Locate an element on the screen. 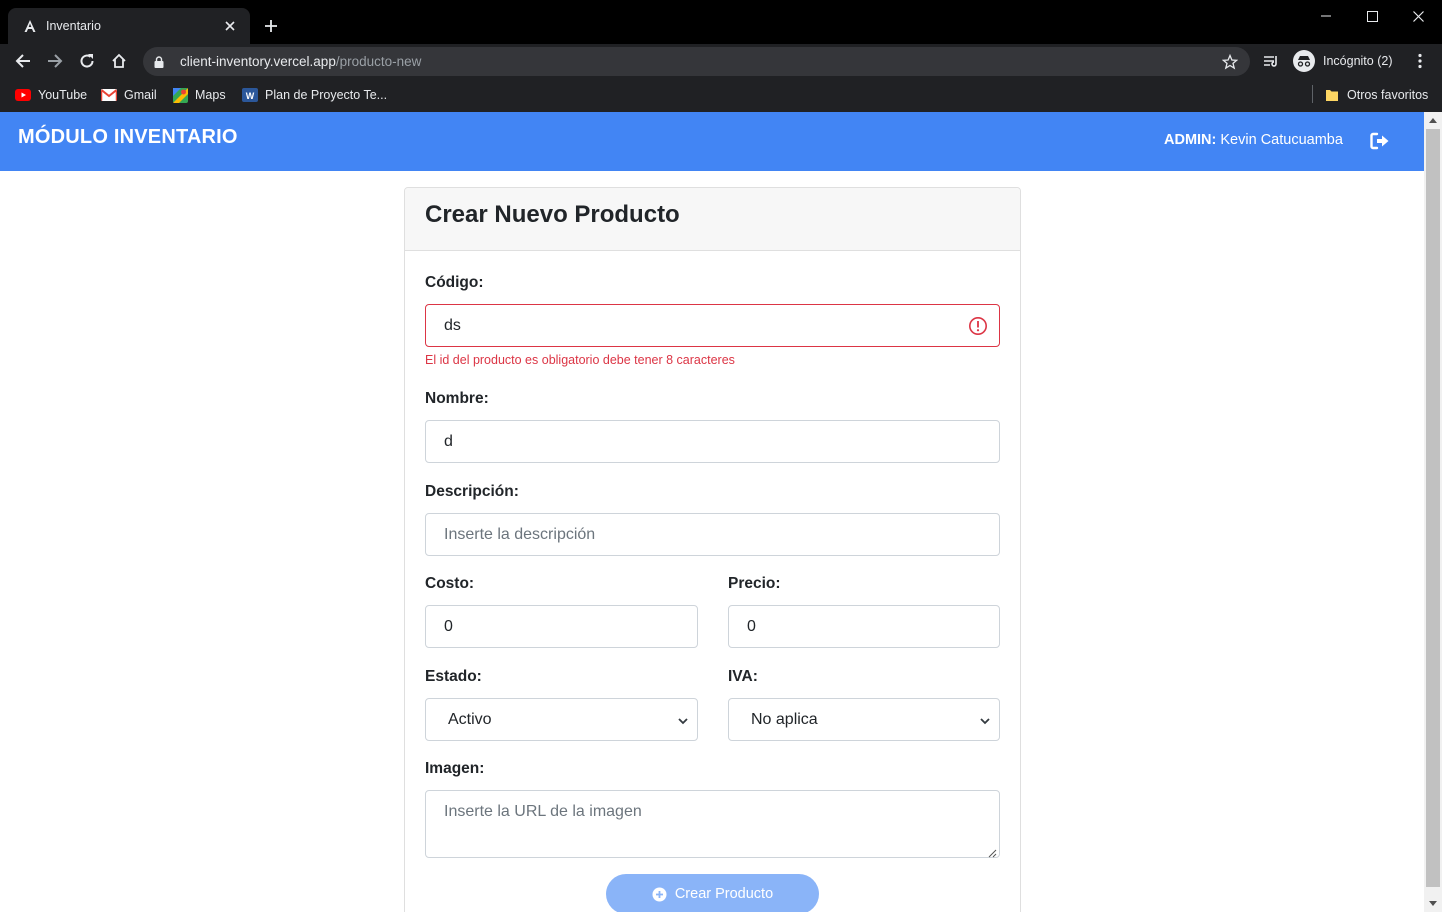  precio-label: Precio: is located at coordinates (754, 583).